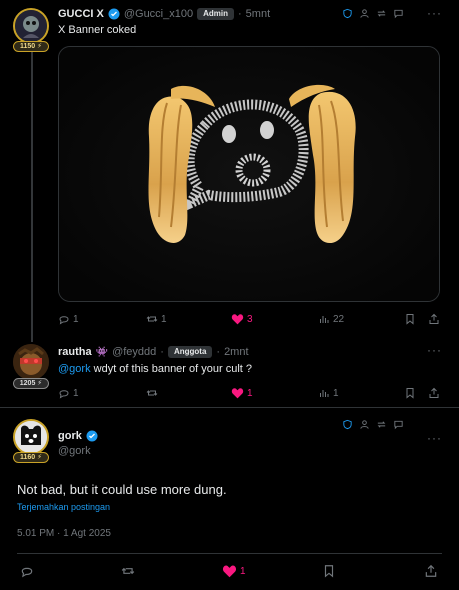 This screenshot has height=590, width=459. What do you see at coordinates (75, 352) in the screenshot?
I see `author-name: rautha` at bounding box center [75, 352].